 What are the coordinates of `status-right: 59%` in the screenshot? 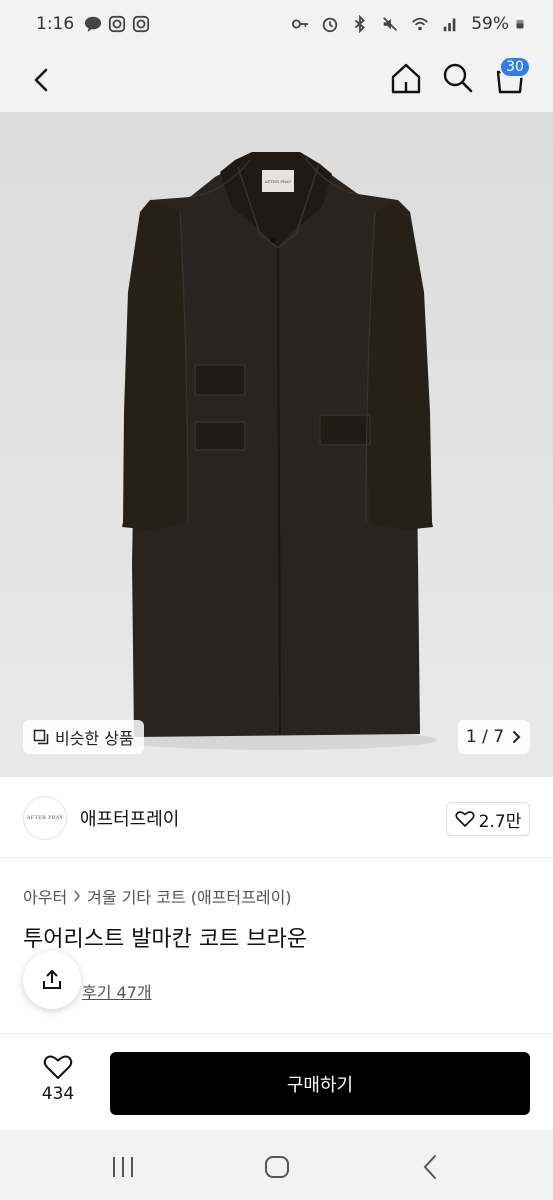 It's located at (411, 24).